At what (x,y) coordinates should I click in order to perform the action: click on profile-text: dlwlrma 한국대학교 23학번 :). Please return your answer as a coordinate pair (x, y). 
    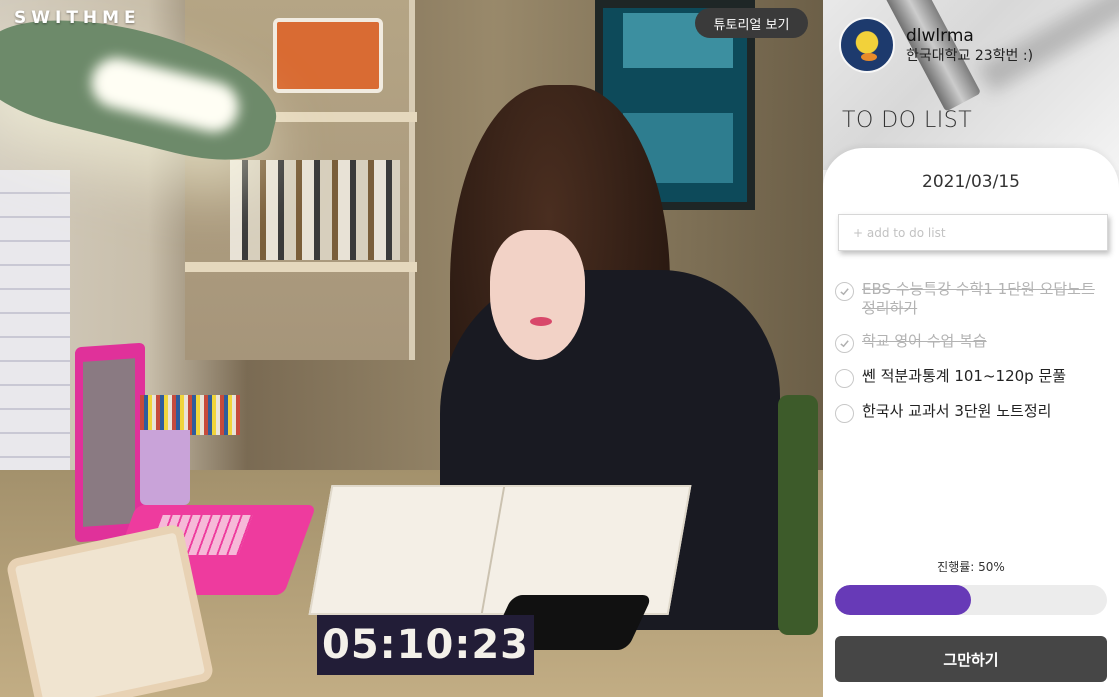
    Looking at the image, I should click on (969, 45).